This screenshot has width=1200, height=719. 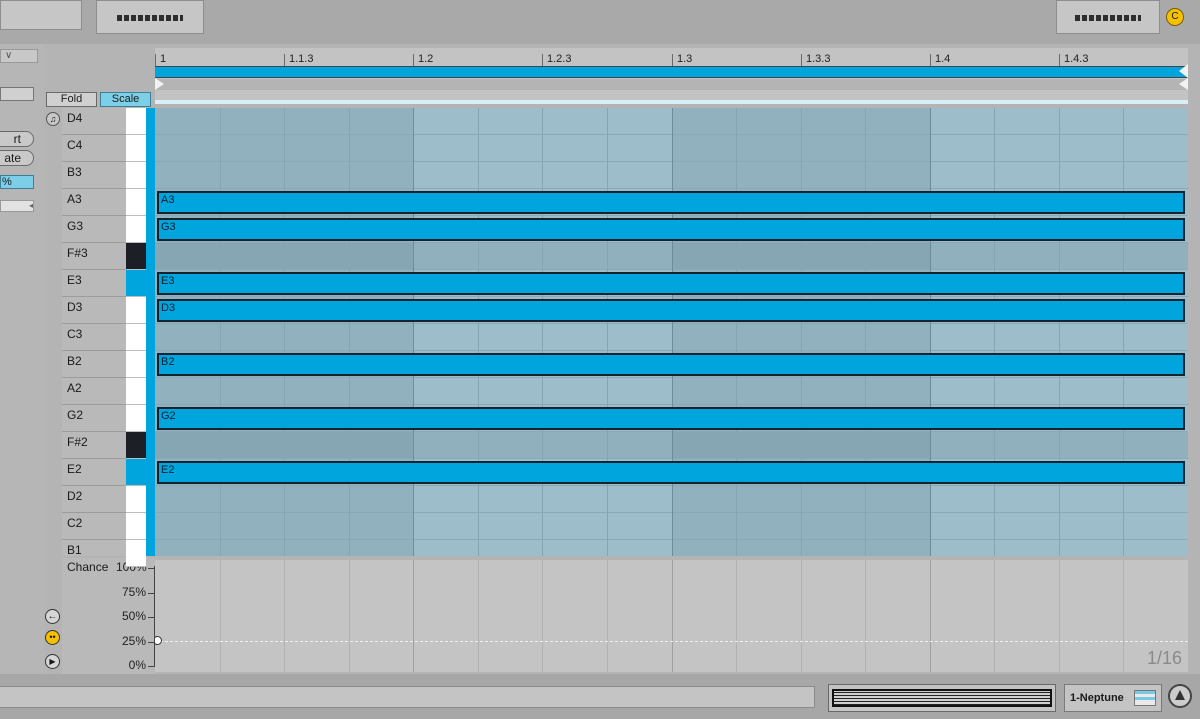 I want to click on percent-field: %, so click(x=17, y=182).